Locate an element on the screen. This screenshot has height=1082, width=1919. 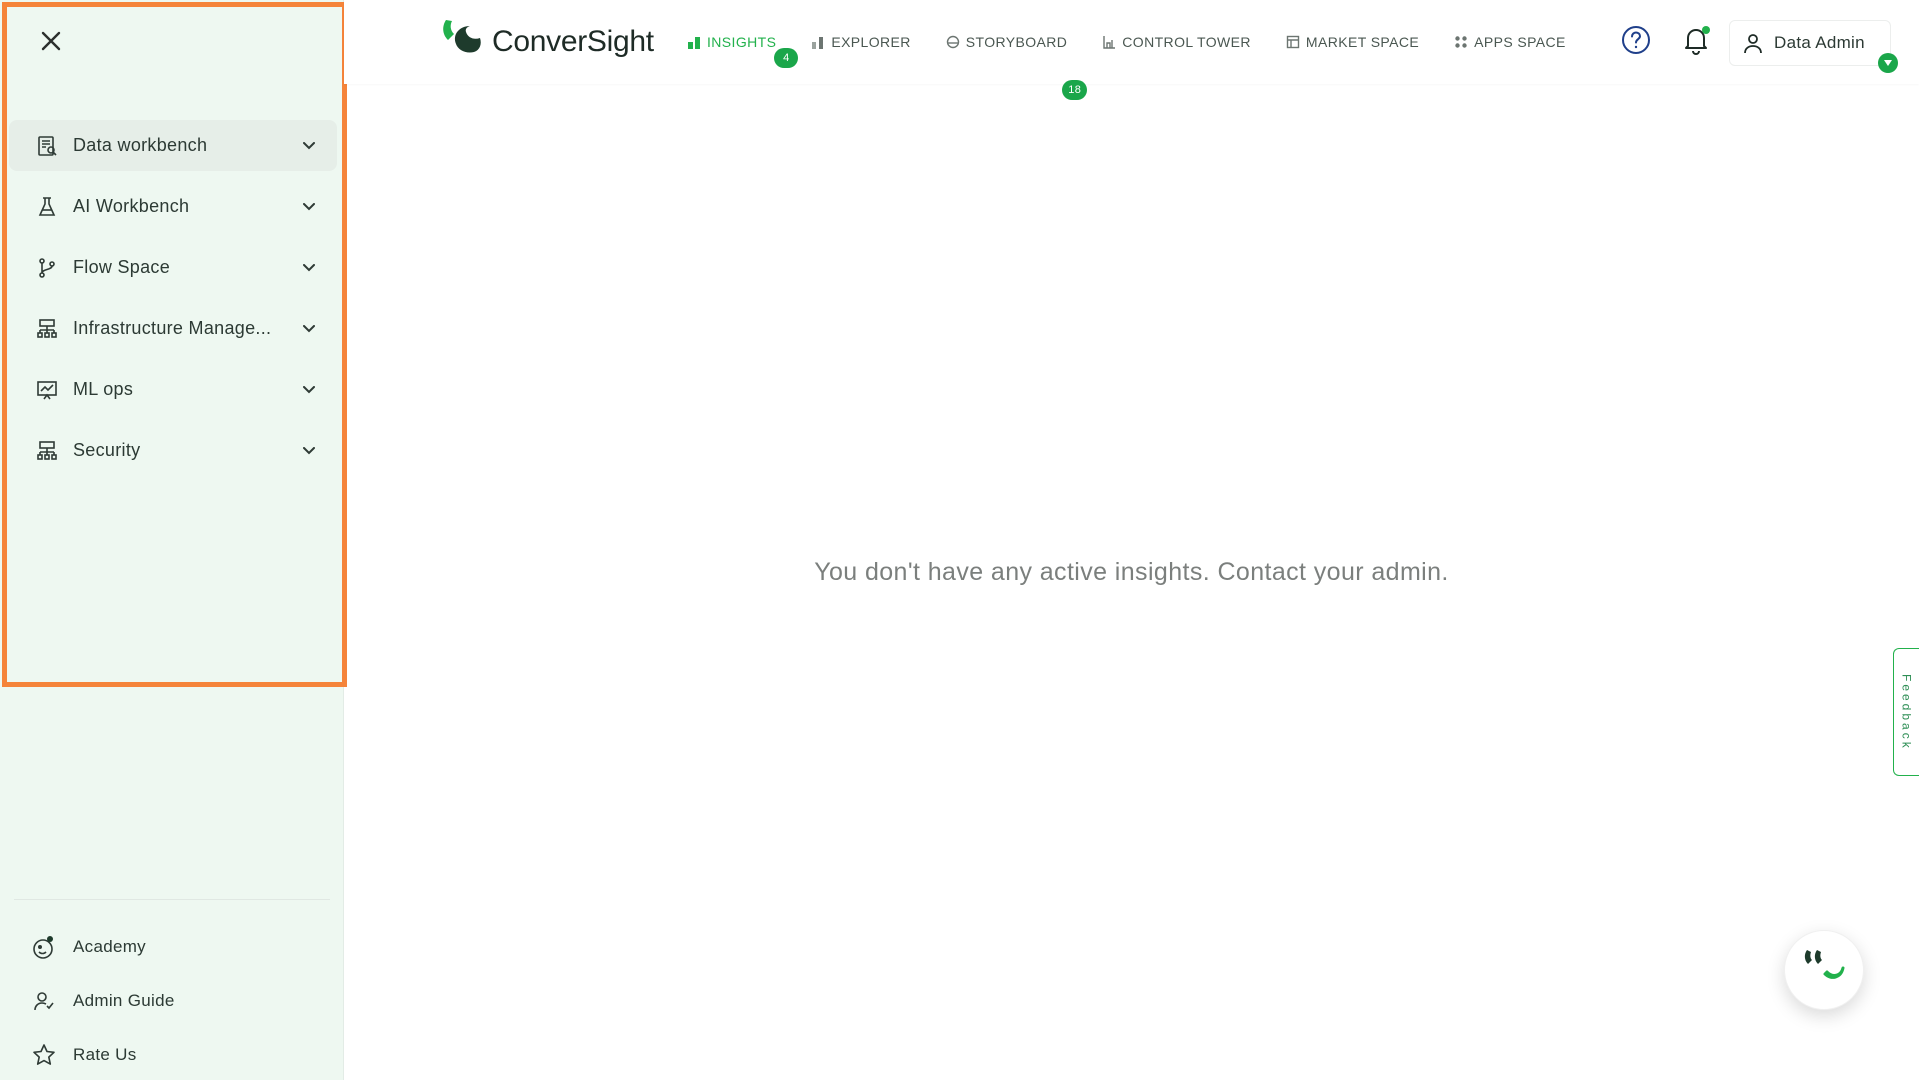
presentation-chart-icon is located at coordinates (47, 390).